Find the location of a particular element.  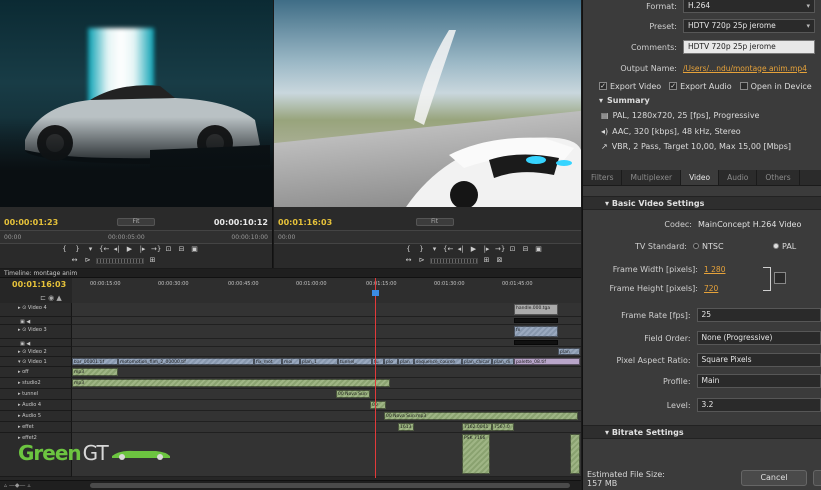

clip: tunnel_ is located at coordinates (355, 361).